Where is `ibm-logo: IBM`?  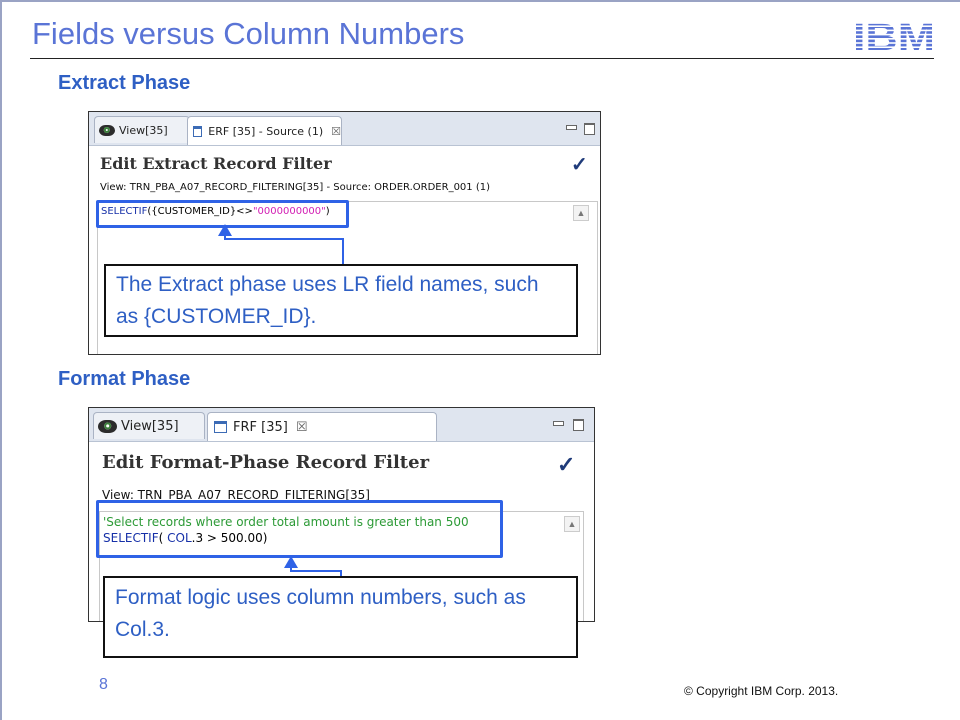 ibm-logo: IBM is located at coordinates (894, 35).